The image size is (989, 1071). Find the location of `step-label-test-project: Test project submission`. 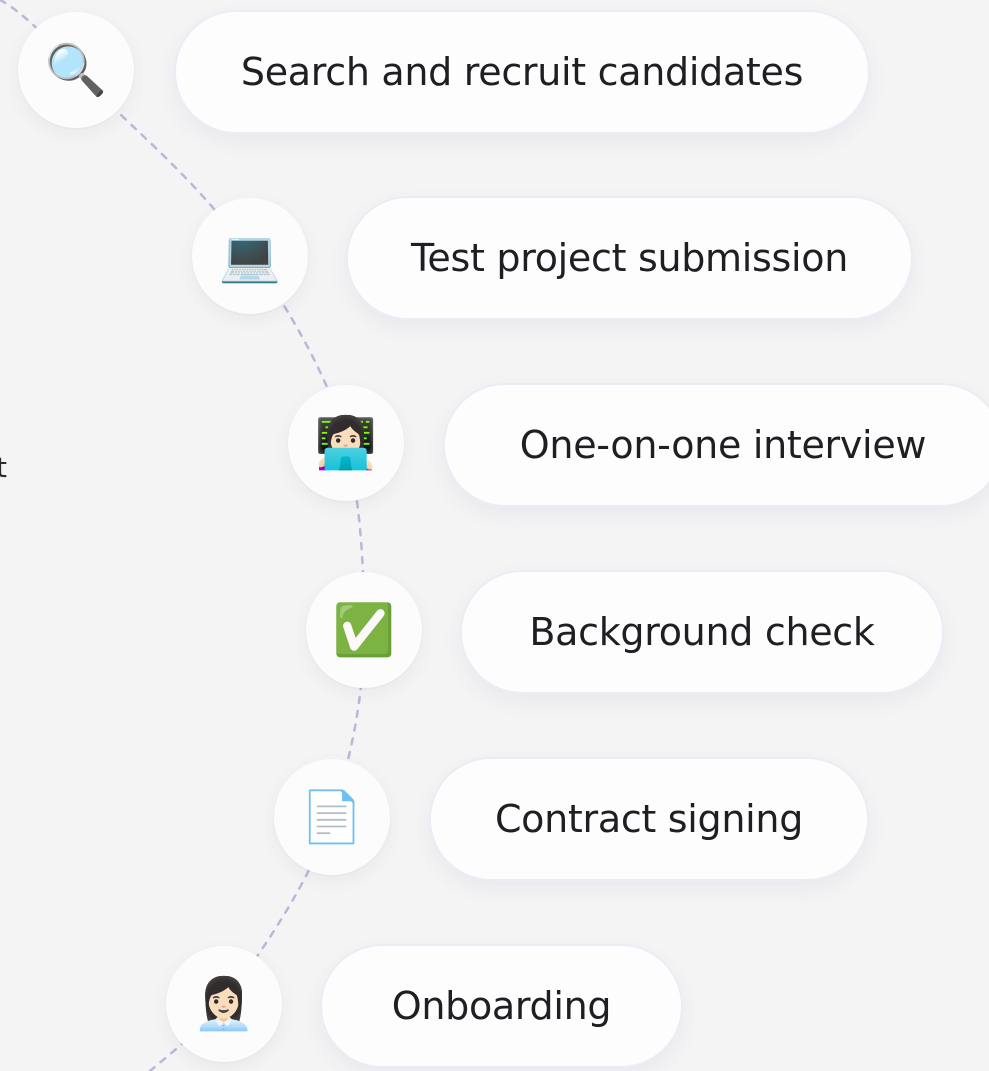

step-label-test-project: Test project submission is located at coordinates (629, 258).